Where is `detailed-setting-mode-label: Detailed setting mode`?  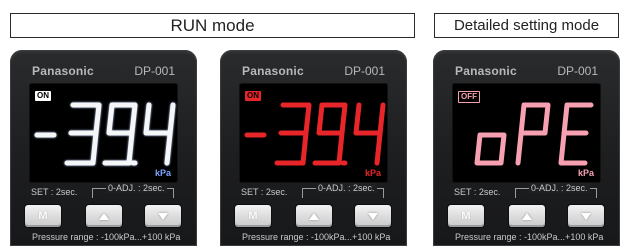 detailed-setting-mode-label: Detailed setting mode is located at coordinates (526, 25).